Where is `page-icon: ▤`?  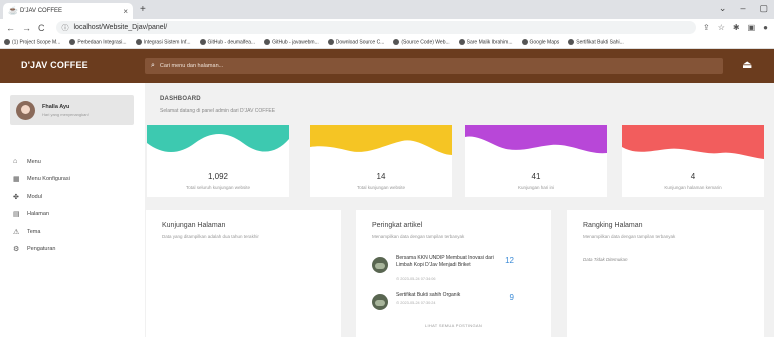 page-icon: ▤ is located at coordinates (16, 215).